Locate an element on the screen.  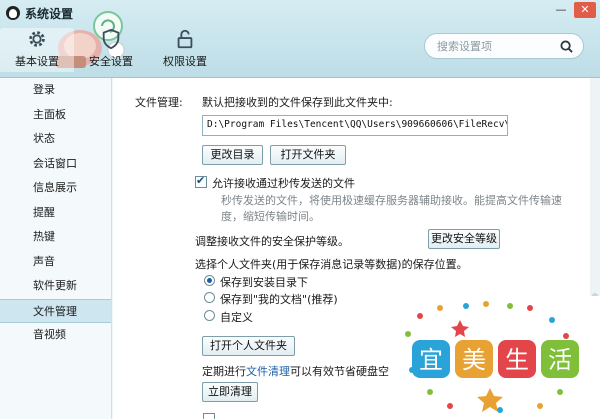
tab-label: 基本设置 is located at coordinates (37, 61).